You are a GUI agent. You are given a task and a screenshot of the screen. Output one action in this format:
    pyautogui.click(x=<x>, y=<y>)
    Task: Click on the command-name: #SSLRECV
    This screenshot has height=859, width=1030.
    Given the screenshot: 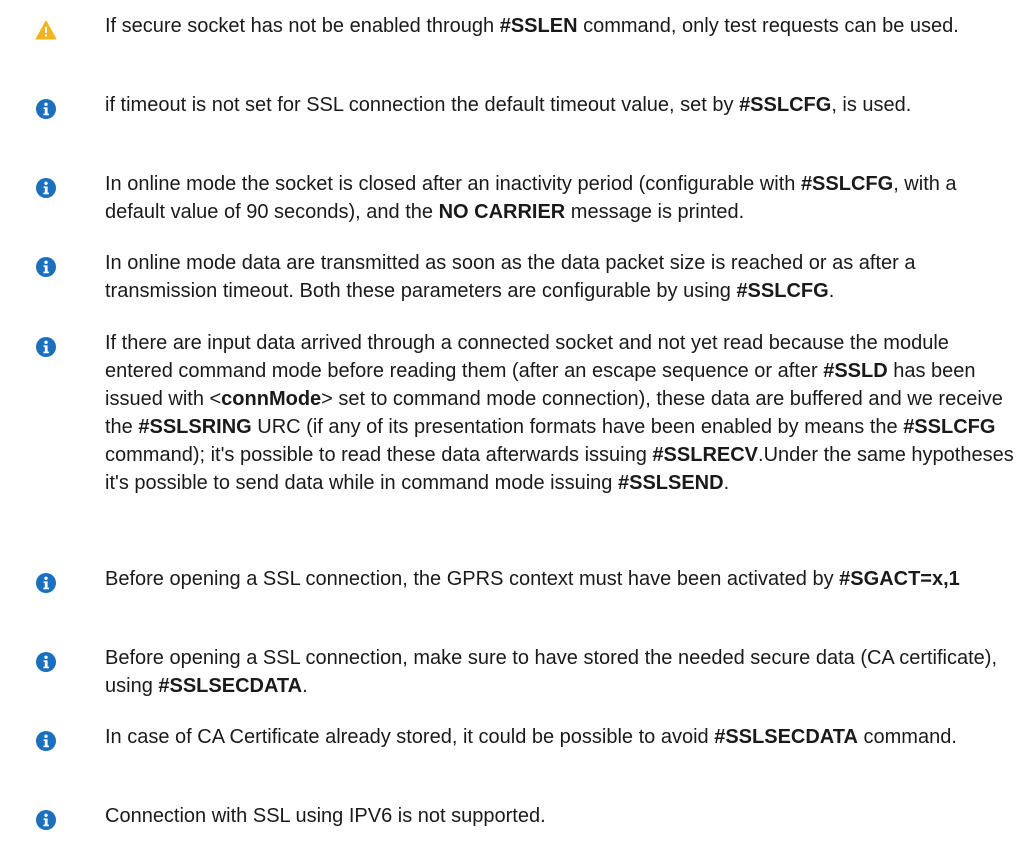 What is the action you would take?
    pyautogui.click(x=705, y=455)
    